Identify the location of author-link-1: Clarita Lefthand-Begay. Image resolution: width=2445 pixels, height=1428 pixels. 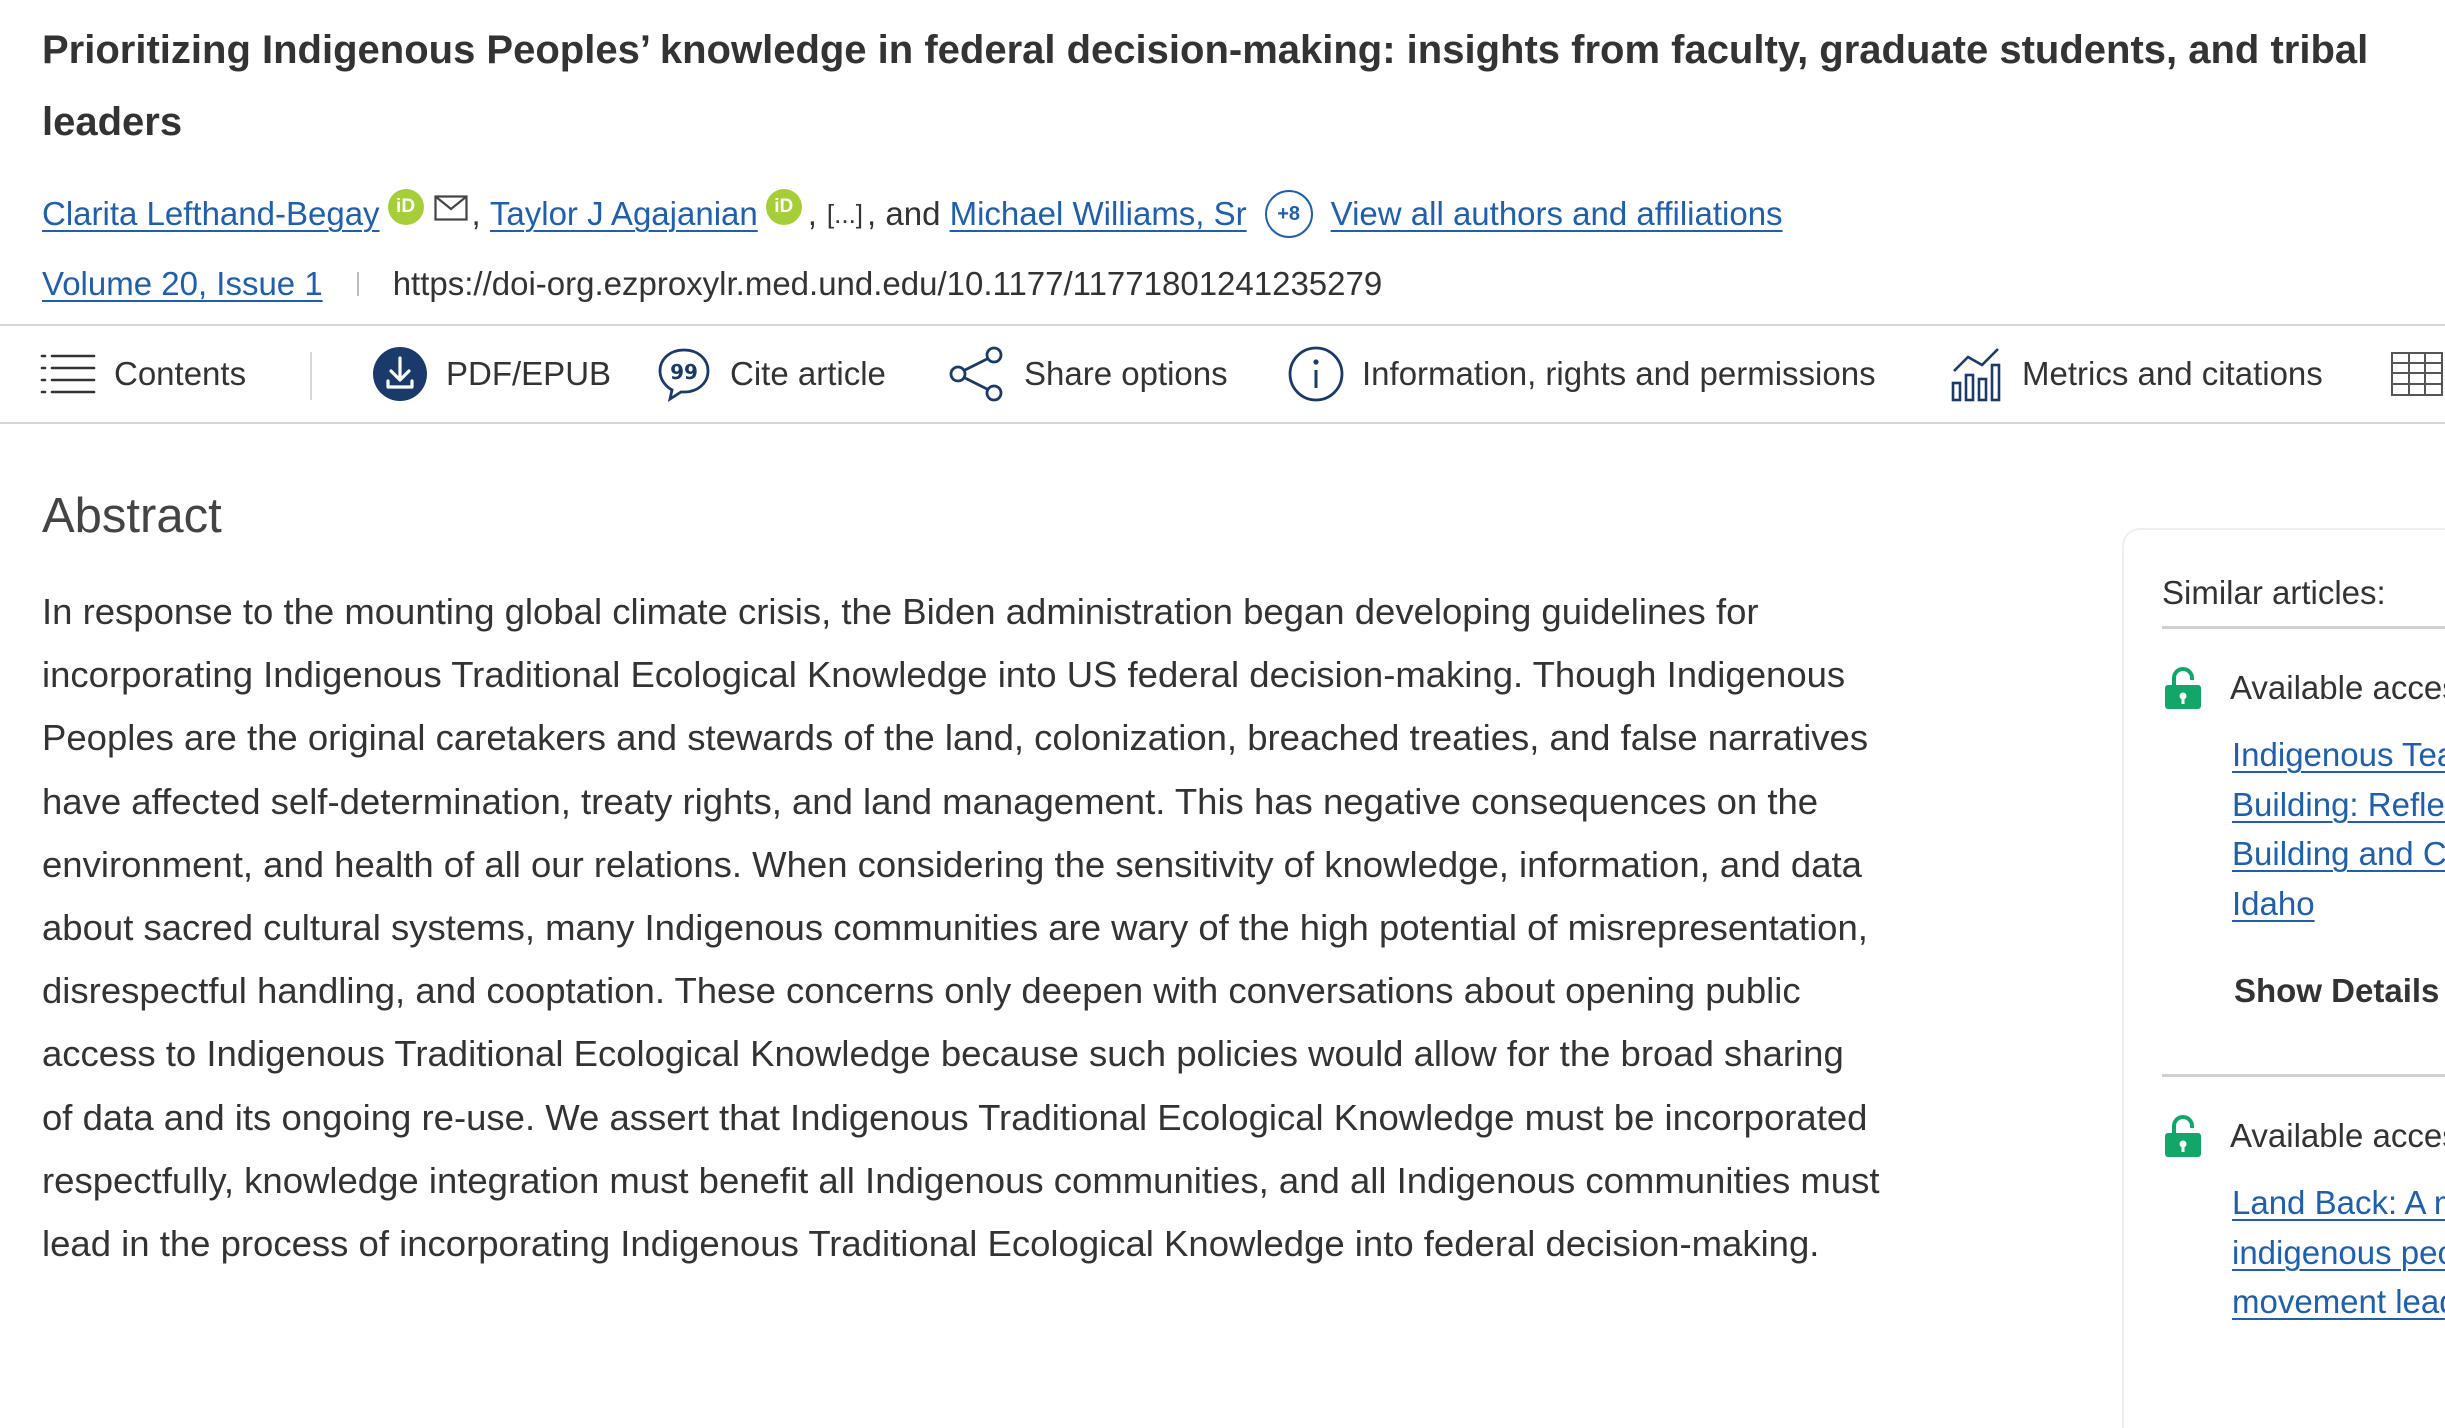
(211, 214).